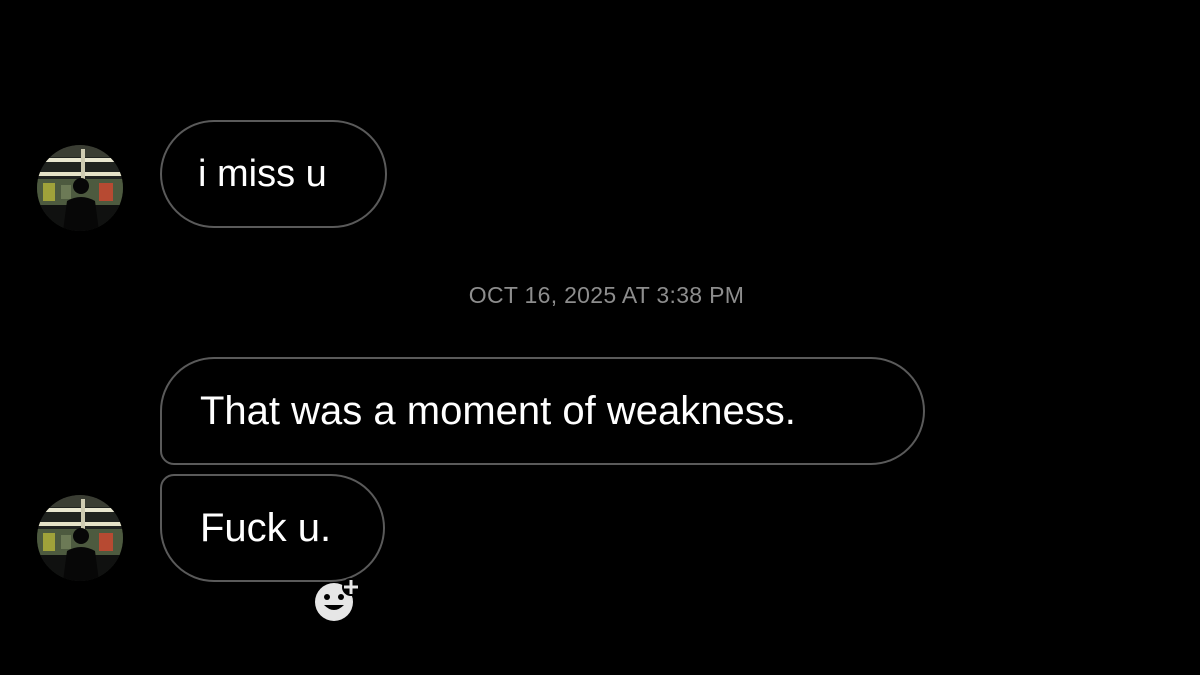 This screenshot has height=675, width=1200. What do you see at coordinates (606, 295) in the screenshot?
I see `message-timestamp: OCT 16, 2025 AT 3:38 PM` at bounding box center [606, 295].